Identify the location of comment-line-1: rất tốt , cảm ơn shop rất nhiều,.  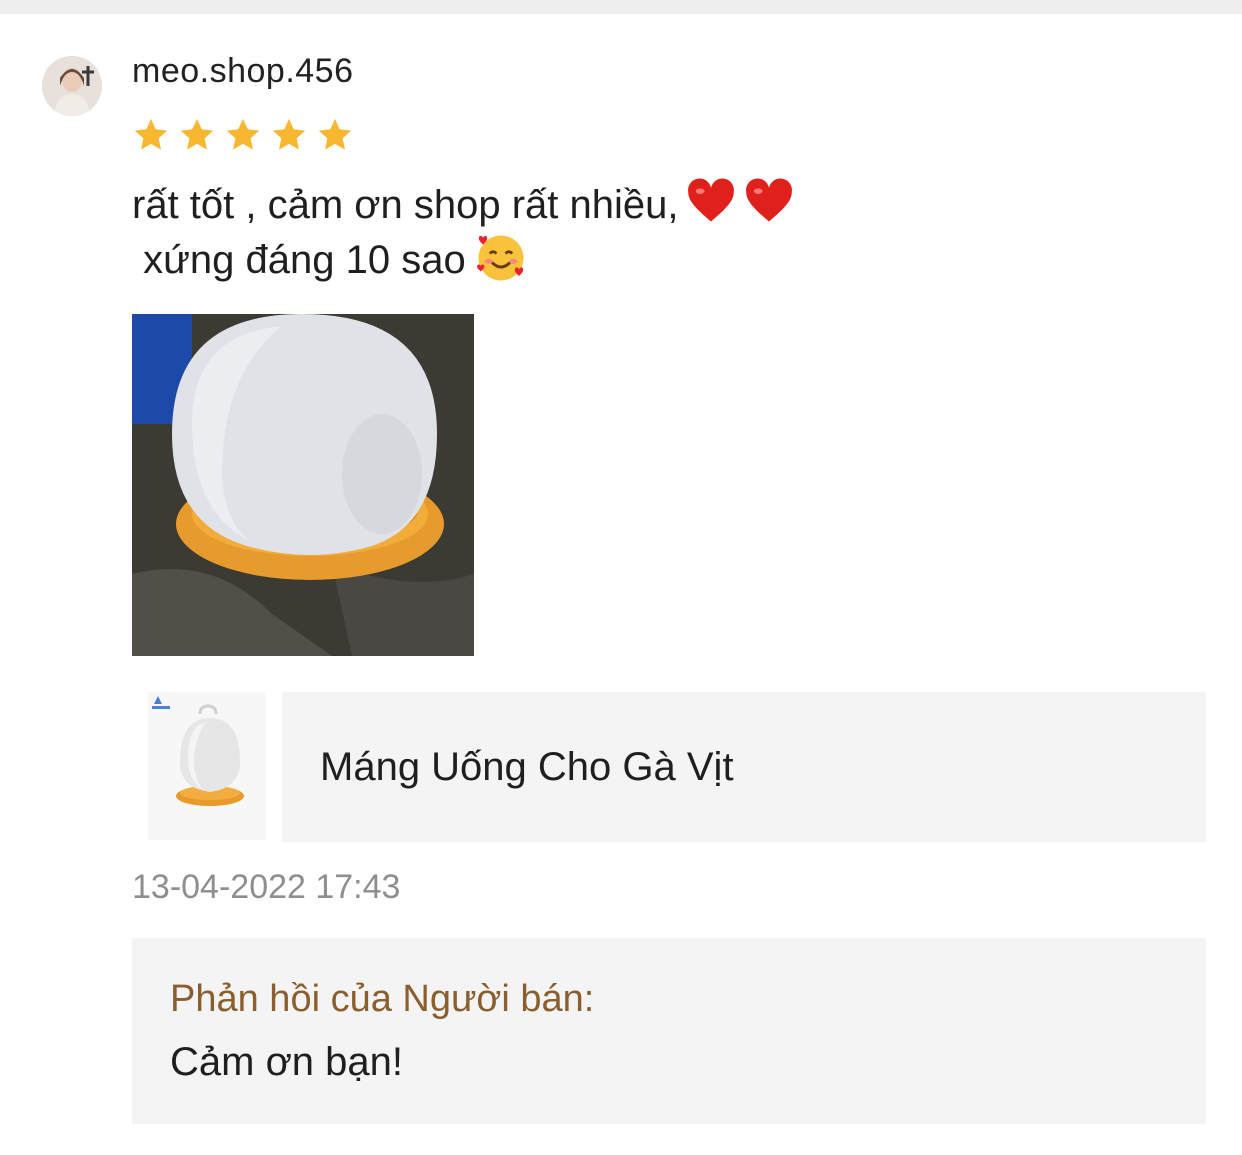
(405, 205).